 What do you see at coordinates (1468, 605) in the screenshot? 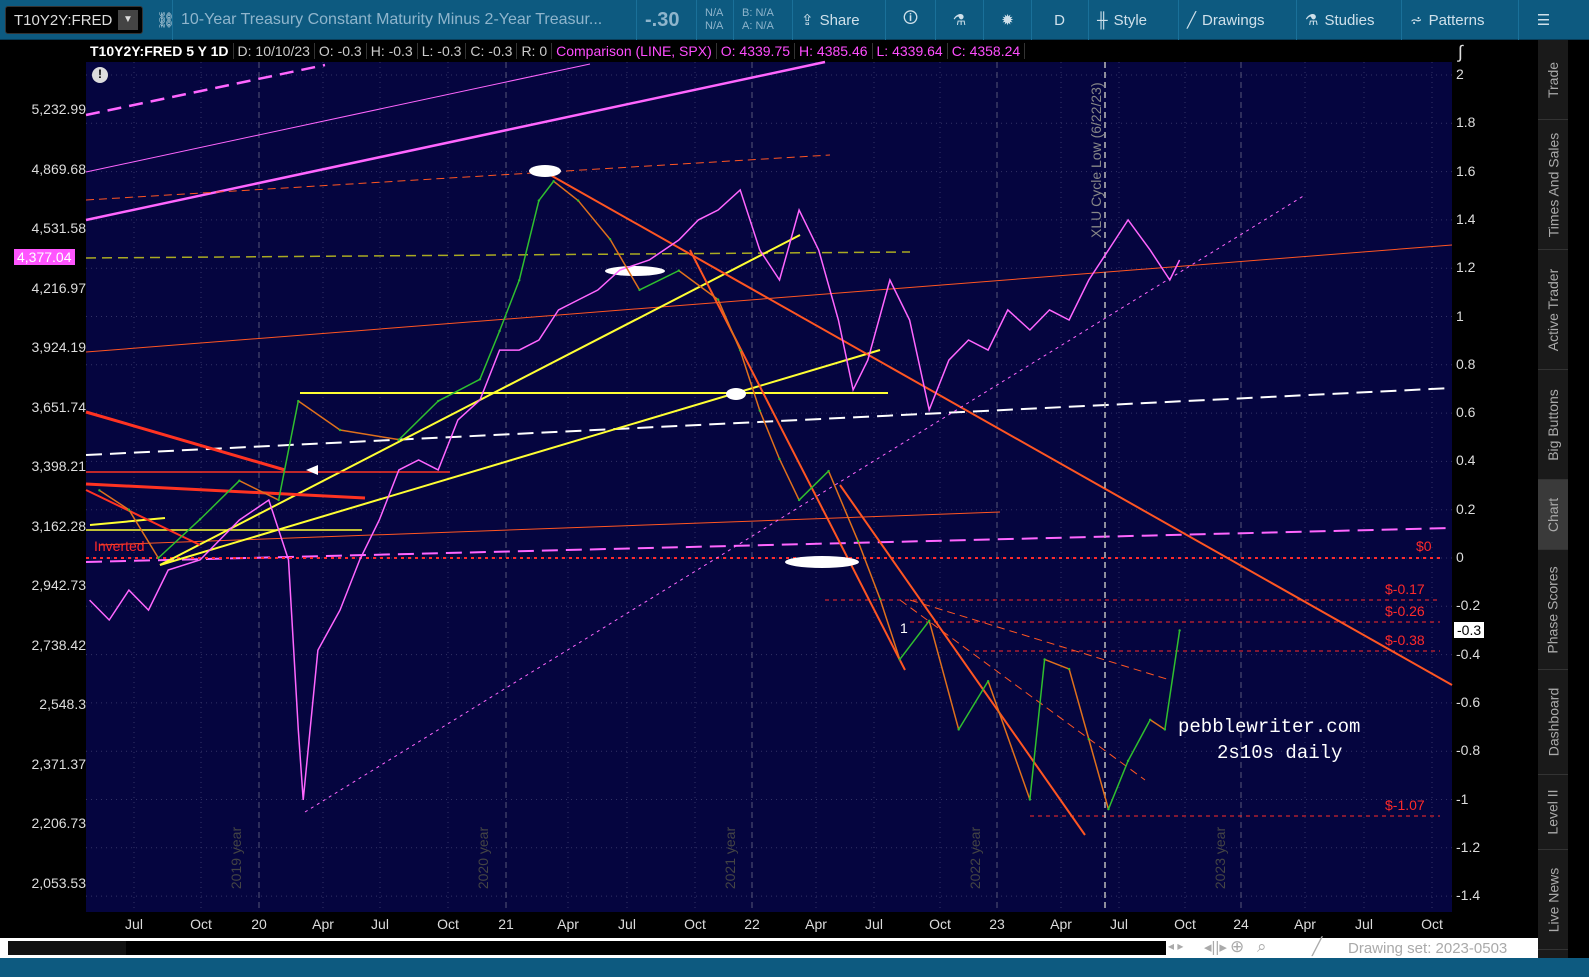
I see `right-axis-tick: -0.2` at bounding box center [1468, 605].